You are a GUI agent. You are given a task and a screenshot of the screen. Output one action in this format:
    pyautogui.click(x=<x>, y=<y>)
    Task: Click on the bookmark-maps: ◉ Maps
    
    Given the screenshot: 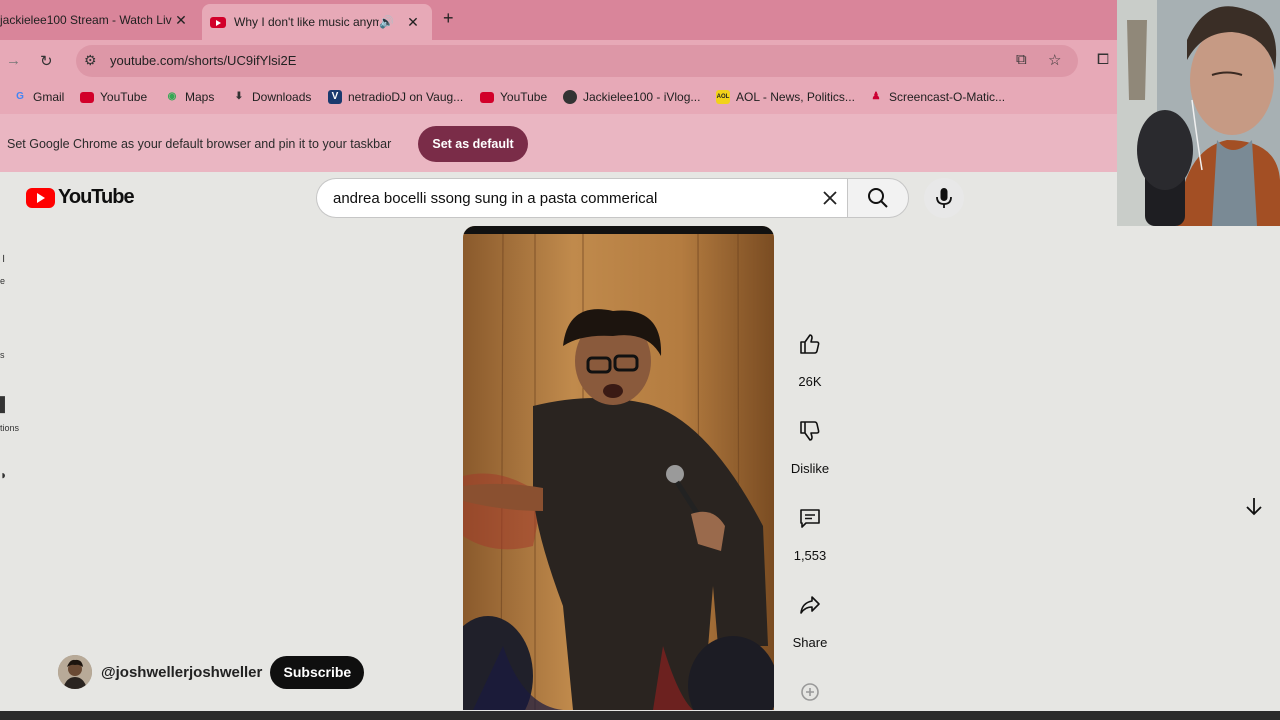 What is the action you would take?
    pyautogui.click(x=190, y=97)
    